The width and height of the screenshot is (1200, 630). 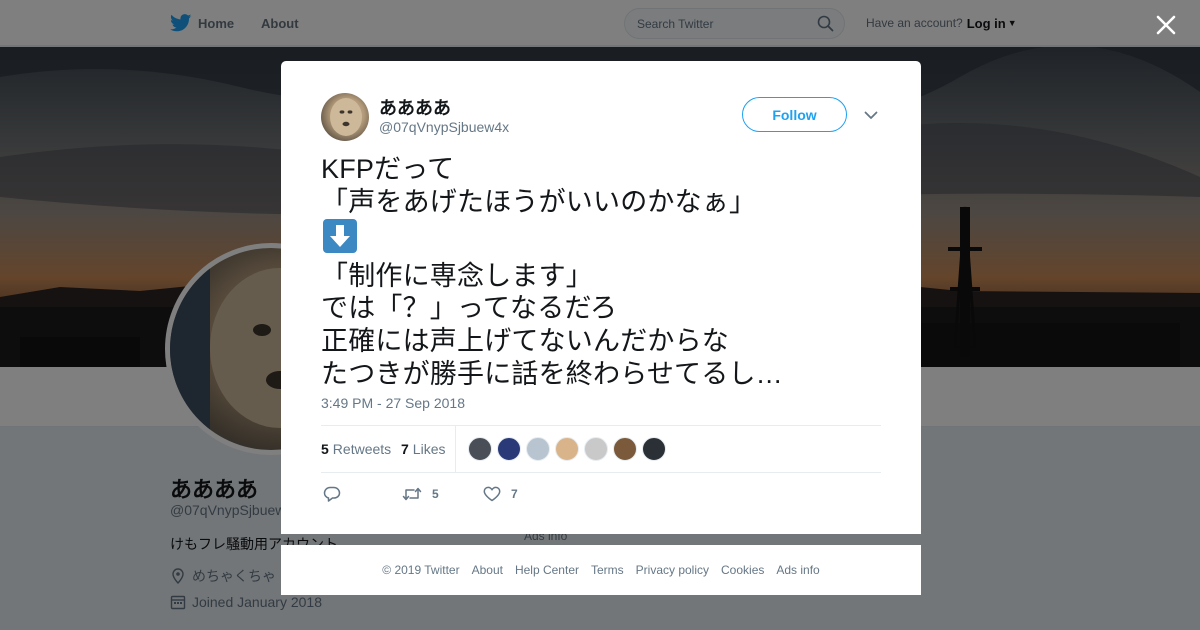 I want to click on footer-link-about: About, so click(x=487, y=570).